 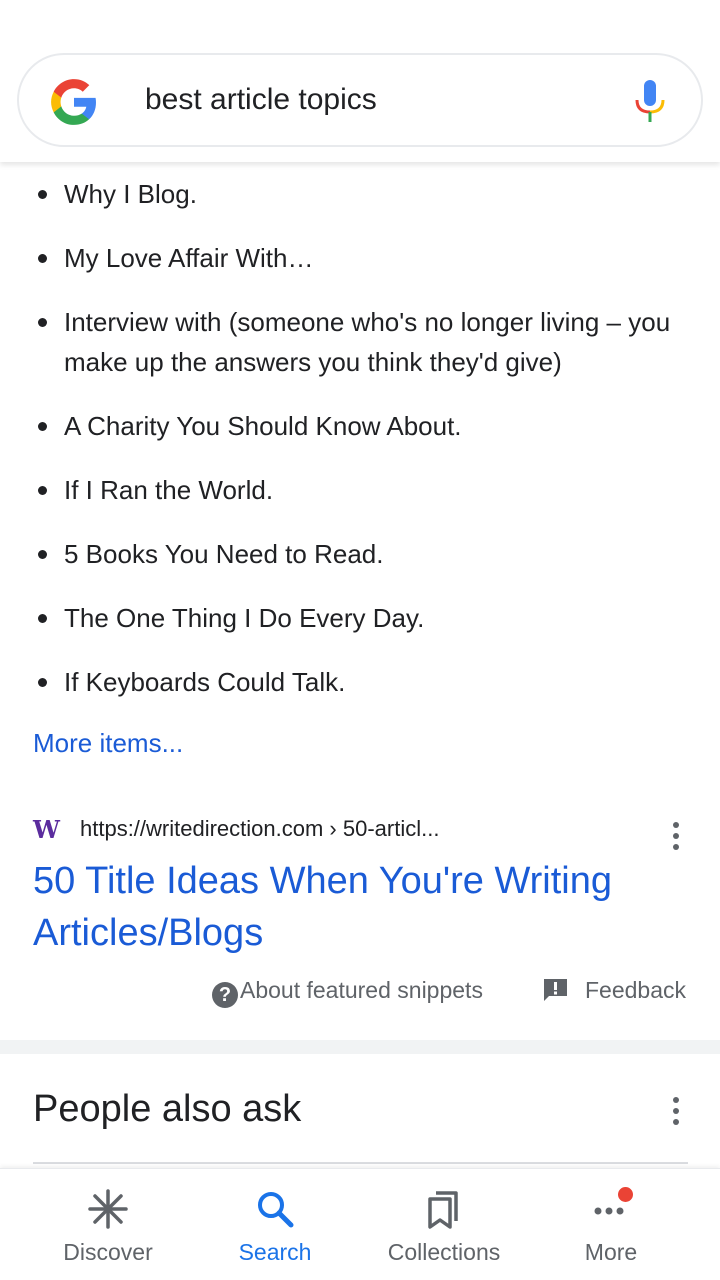 What do you see at coordinates (360, 1047) in the screenshot?
I see `section-divider` at bounding box center [360, 1047].